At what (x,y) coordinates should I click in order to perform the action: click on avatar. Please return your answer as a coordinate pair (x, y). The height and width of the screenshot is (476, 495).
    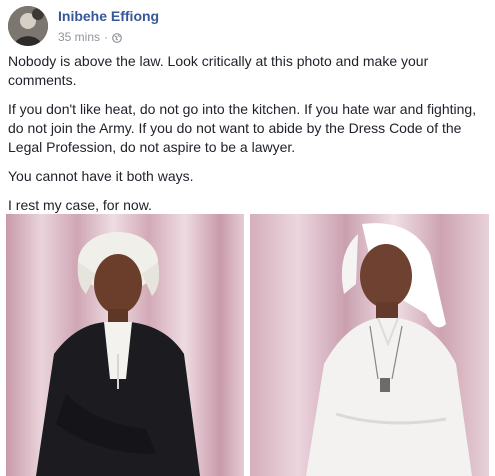
    Looking at the image, I should click on (28, 26).